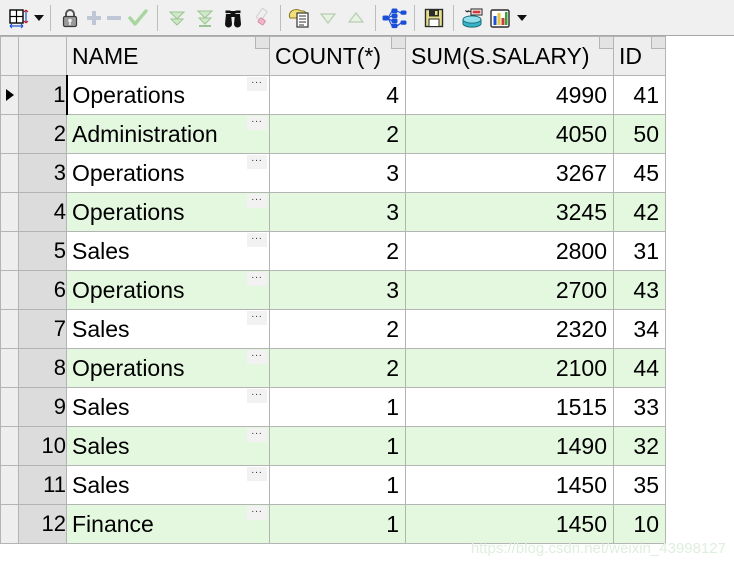  I want to click on table-row: 8 Operations... 2 2100 44, so click(333, 368).